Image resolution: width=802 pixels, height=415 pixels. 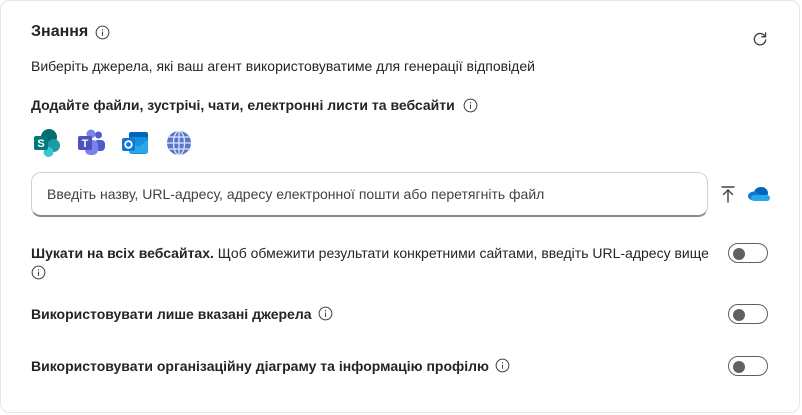 What do you see at coordinates (371, 273) in the screenshot?
I see `option-info-line` at bounding box center [371, 273].